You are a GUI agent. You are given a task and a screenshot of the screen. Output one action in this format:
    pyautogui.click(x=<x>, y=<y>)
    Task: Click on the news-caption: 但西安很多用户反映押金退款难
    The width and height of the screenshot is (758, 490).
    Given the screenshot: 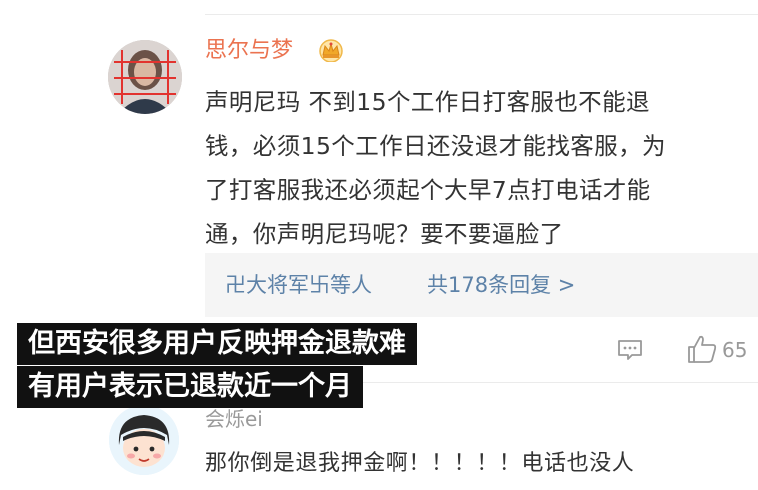 What is the action you would take?
    pyautogui.click(x=217, y=344)
    